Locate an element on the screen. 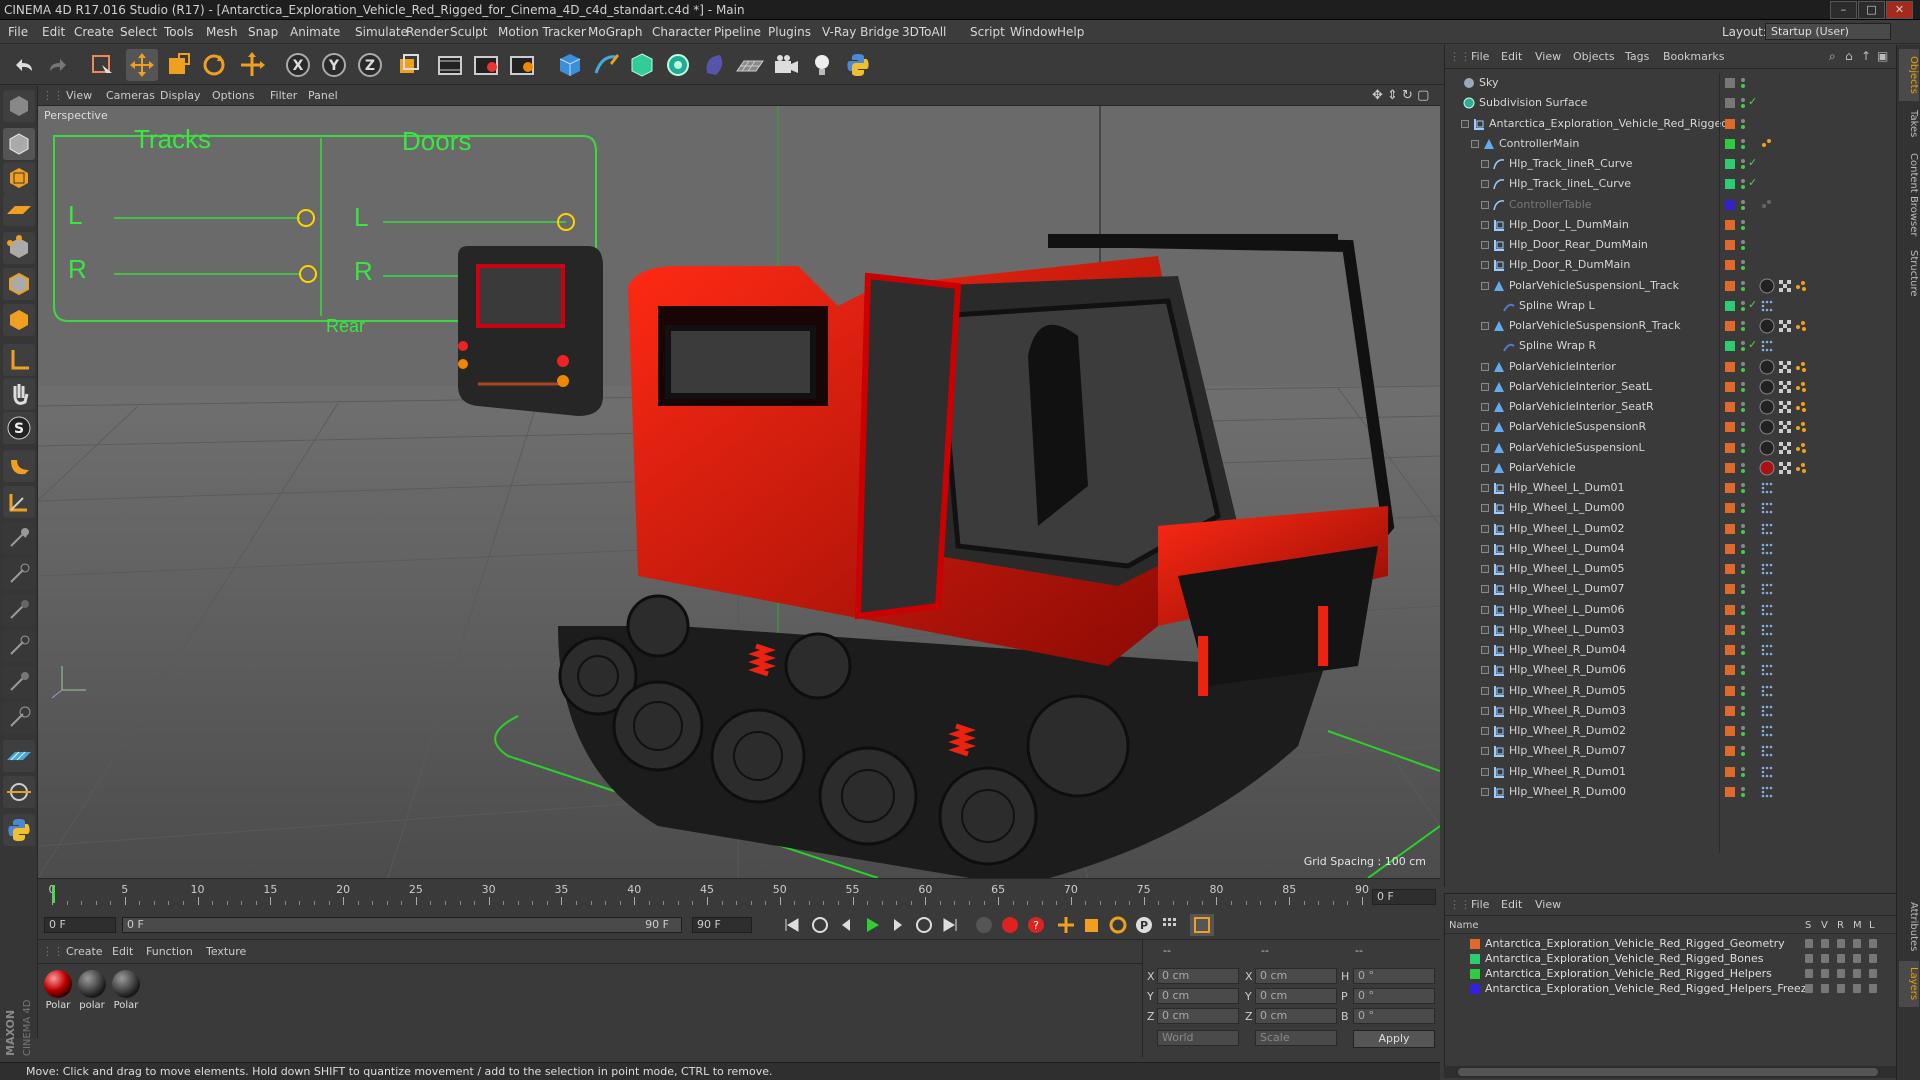 The width and height of the screenshot is (1920, 1080). sketch-tool-icon is located at coordinates (19, 792).